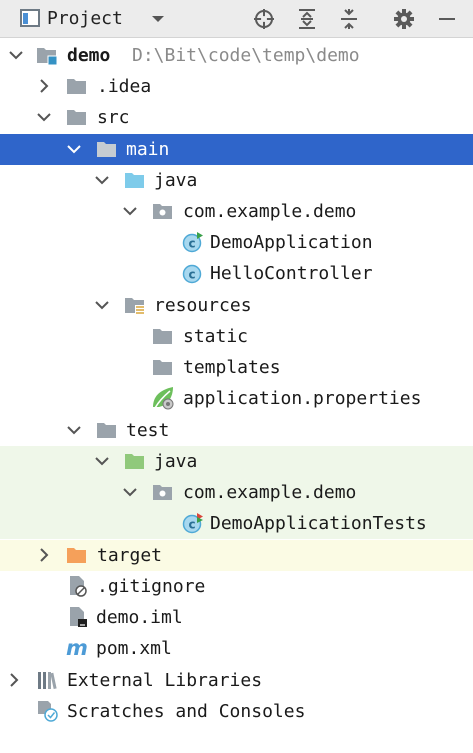  Describe the element at coordinates (236, 555) in the screenshot. I see `tree-node-target: target` at that location.